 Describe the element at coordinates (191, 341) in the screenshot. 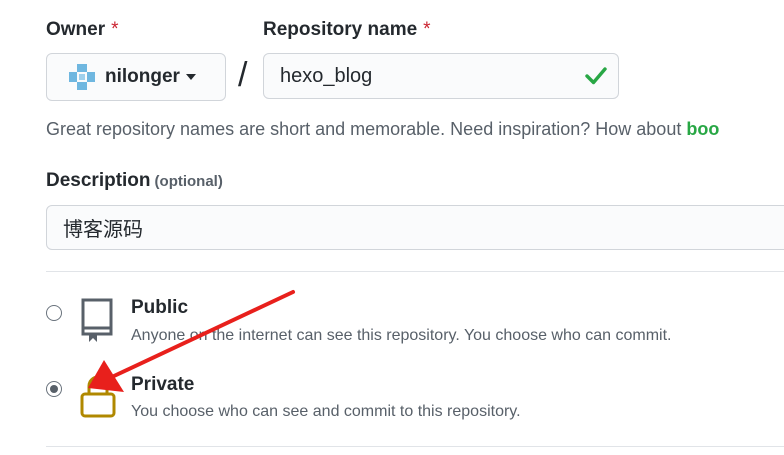

I see `annotation-arrow-icon` at that location.